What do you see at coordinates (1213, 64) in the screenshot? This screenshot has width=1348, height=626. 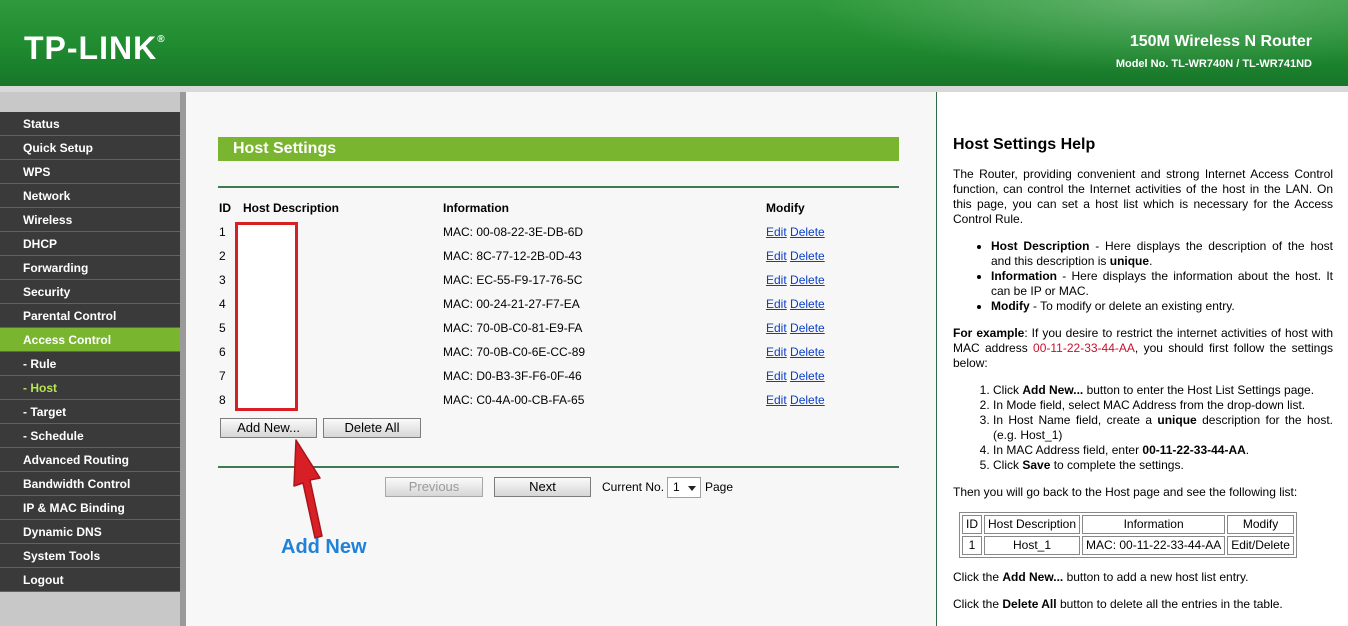 I see `model-number: Model No. TL-WR740N / TL-WR741ND` at bounding box center [1213, 64].